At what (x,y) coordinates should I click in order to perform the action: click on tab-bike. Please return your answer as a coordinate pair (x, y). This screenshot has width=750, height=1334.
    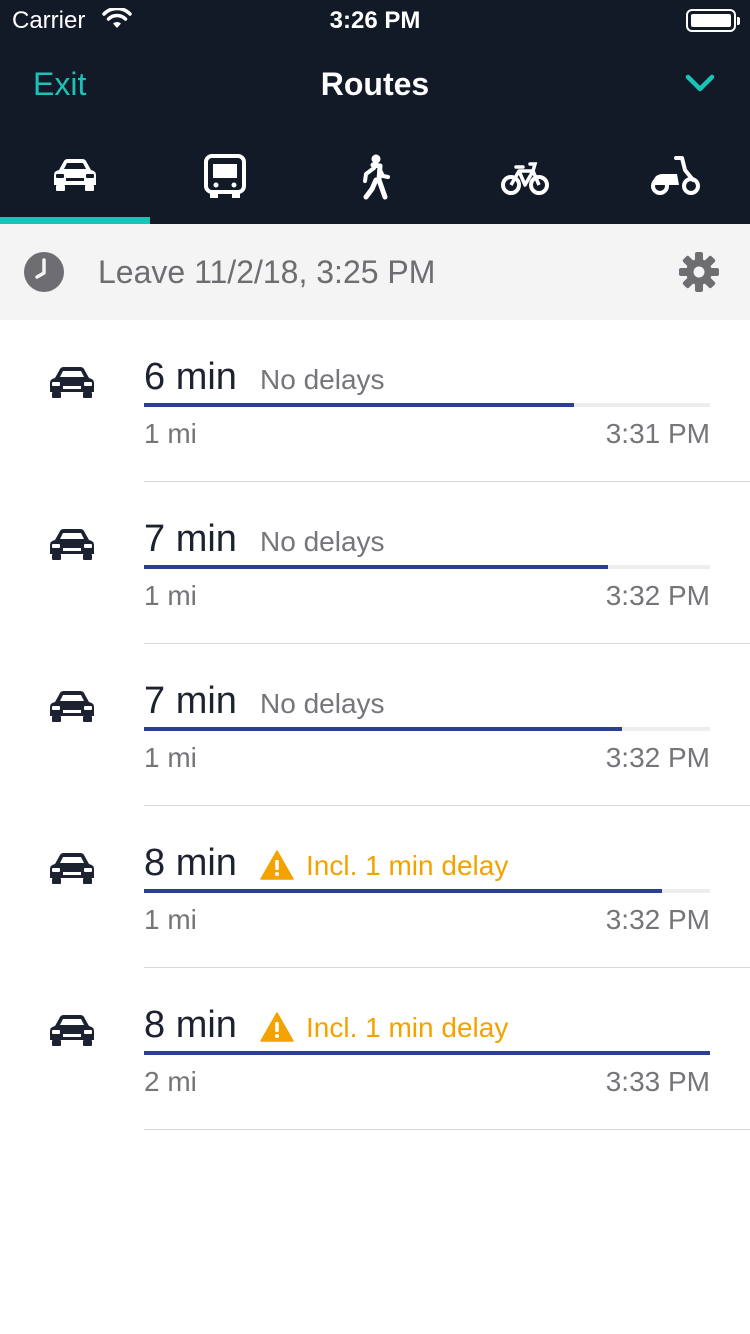
    Looking at the image, I should click on (525, 182).